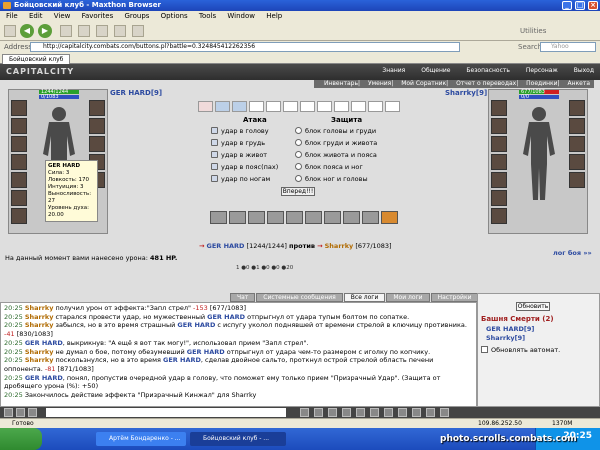 The height and width of the screenshot is (450, 600). What do you see at coordinates (339, 246) in the screenshot?
I see `versus-player2: Sharrky` at bounding box center [339, 246].